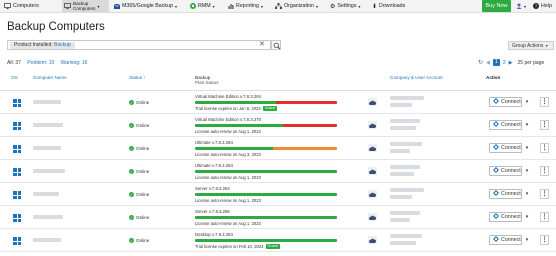 The image size is (556, 256). What do you see at coordinates (276, 45) in the screenshot?
I see `search-button` at bounding box center [276, 45].